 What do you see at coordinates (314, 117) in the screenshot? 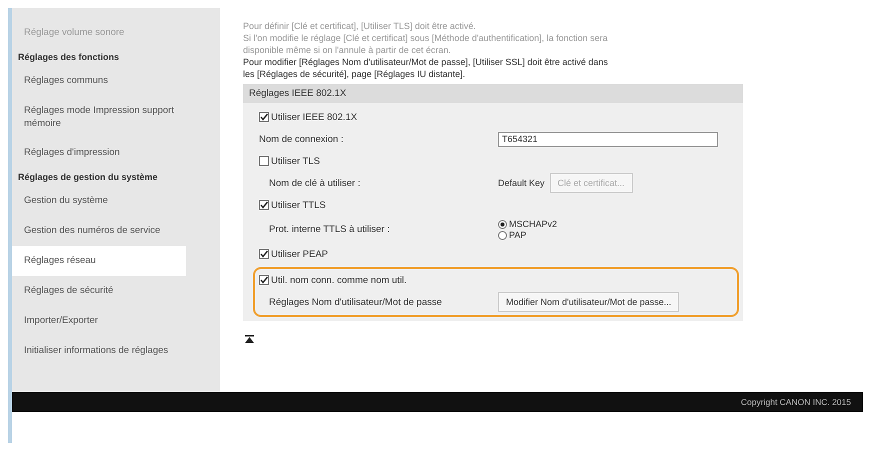
I see `checkbox-label: Utiliser IEEE 802.1X` at bounding box center [314, 117].